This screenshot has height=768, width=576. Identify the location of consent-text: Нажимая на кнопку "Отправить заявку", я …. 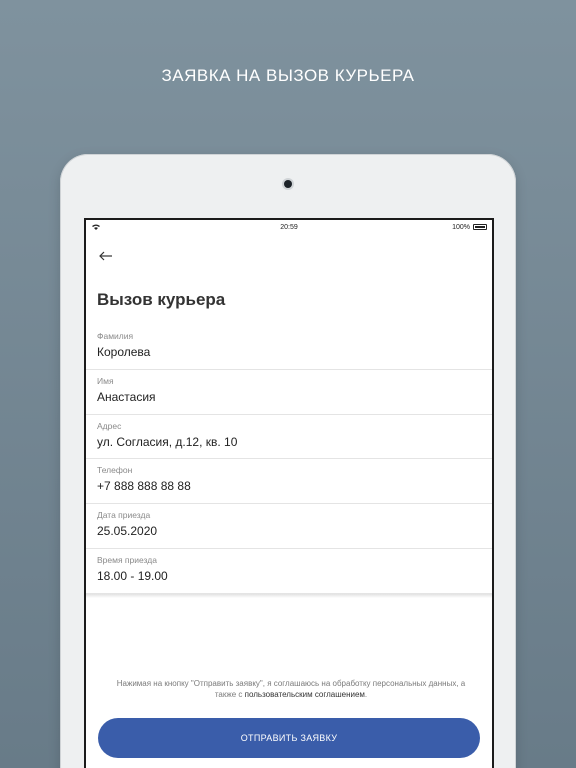
(291, 689).